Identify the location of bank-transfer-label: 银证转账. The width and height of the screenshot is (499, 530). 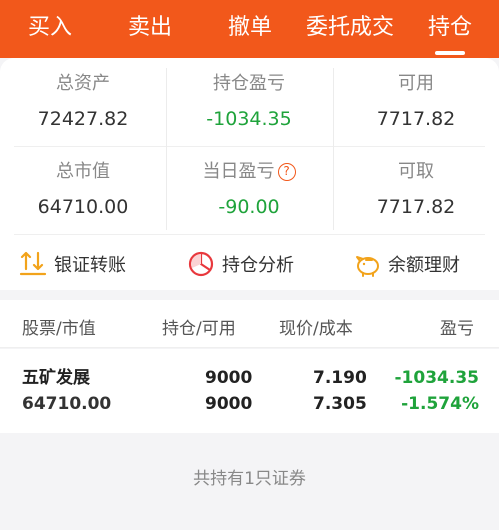
(90, 265).